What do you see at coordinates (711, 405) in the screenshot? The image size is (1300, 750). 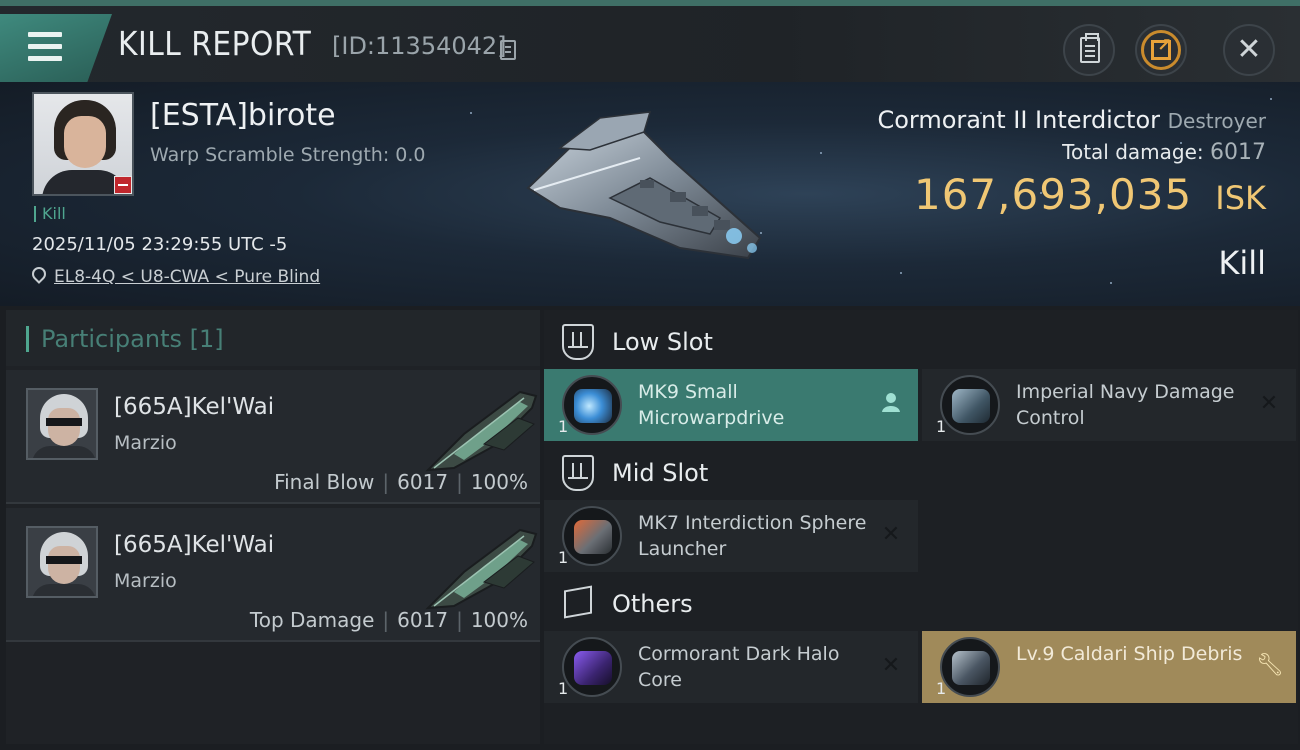 I see `module-name: MK9 Small Microwarpdrive` at bounding box center [711, 405].